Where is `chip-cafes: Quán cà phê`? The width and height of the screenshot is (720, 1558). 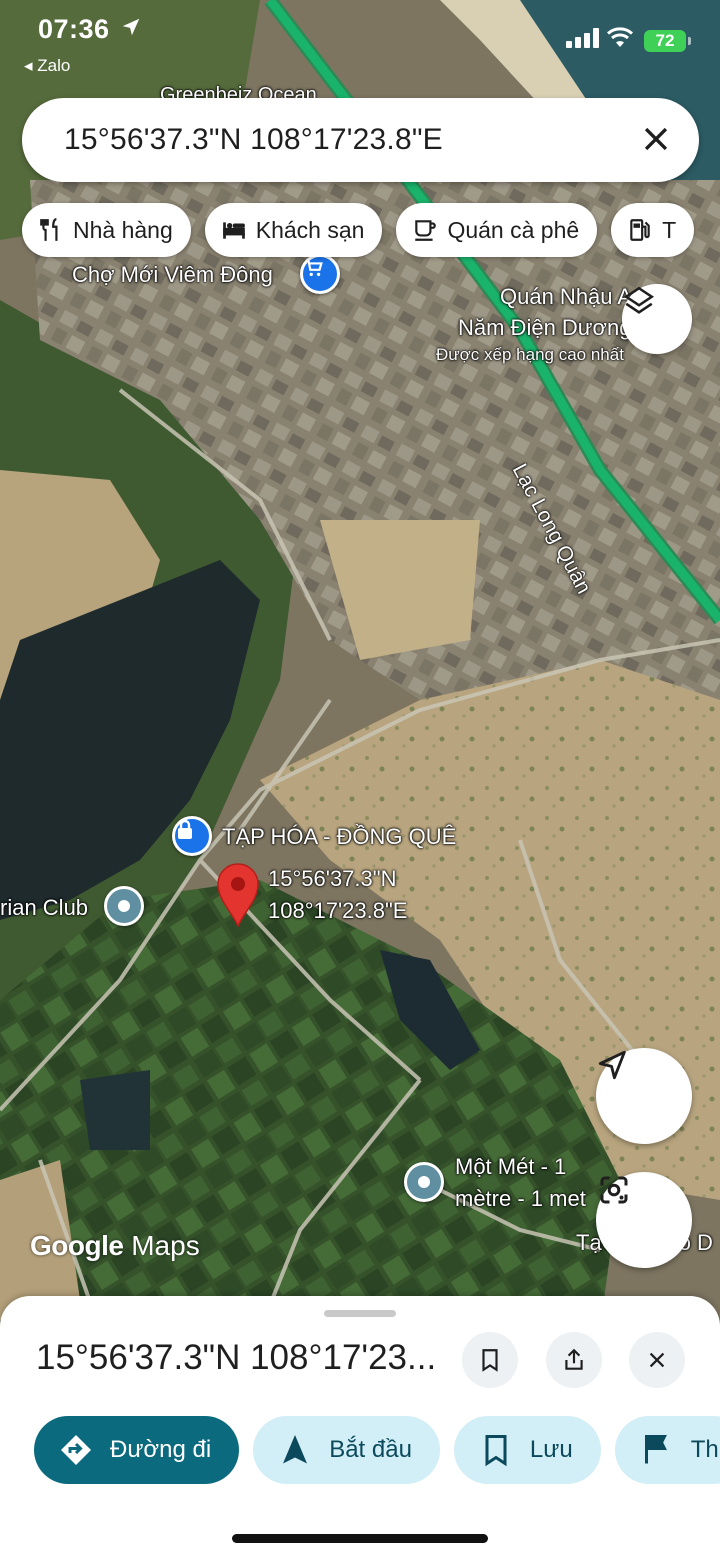 chip-cafes: Quán cà phê is located at coordinates (497, 230).